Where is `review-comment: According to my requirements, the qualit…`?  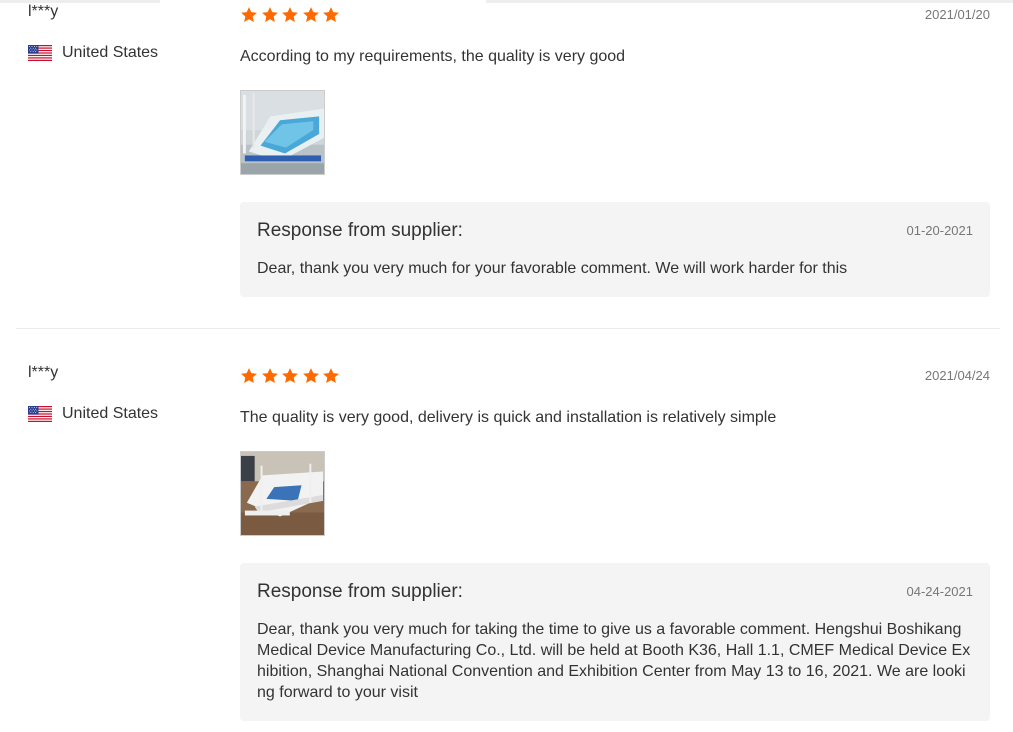
review-comment: According to my requirements, the qualit… is located at coordinates (433, 56).